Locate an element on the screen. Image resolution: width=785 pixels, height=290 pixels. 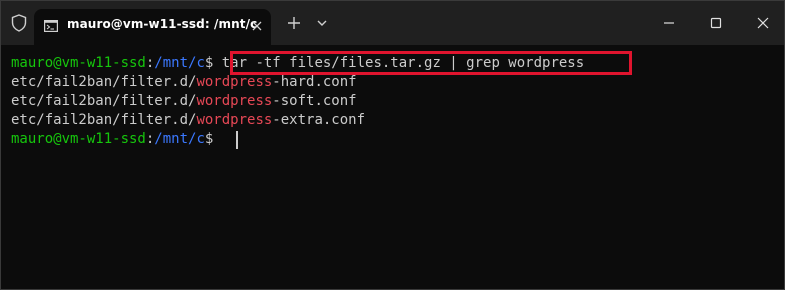
output-suffix: -soft.conf is located at coordinates (314, 101).